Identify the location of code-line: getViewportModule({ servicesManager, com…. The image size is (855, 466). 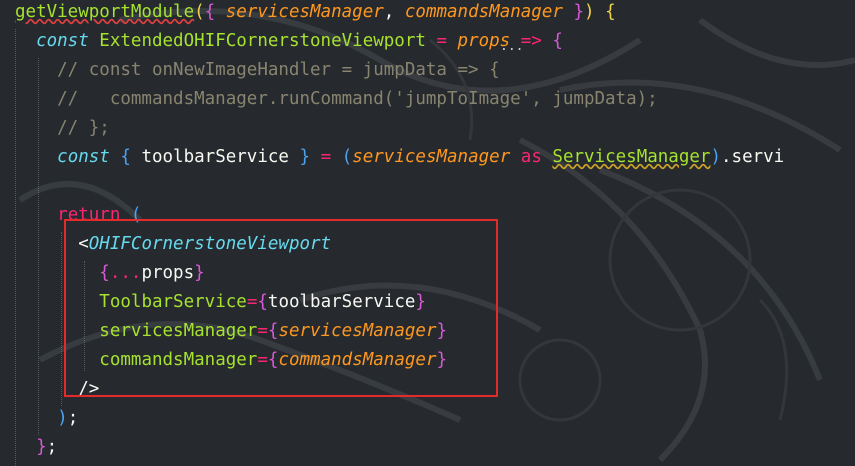
(315, 13).